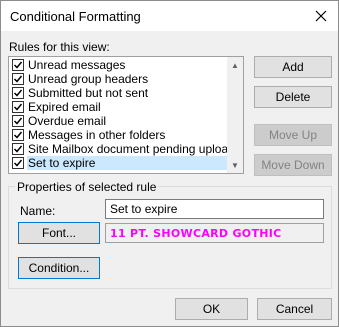  I want to click on rule-label: Site Mailbox document pending uploa, so click(128, 149).